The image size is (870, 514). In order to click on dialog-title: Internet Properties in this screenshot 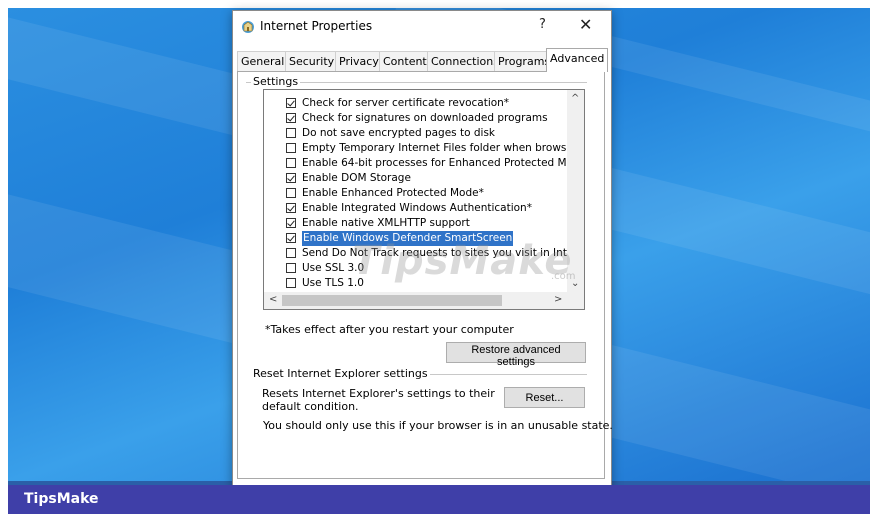, I will do `click(316, 26)`.